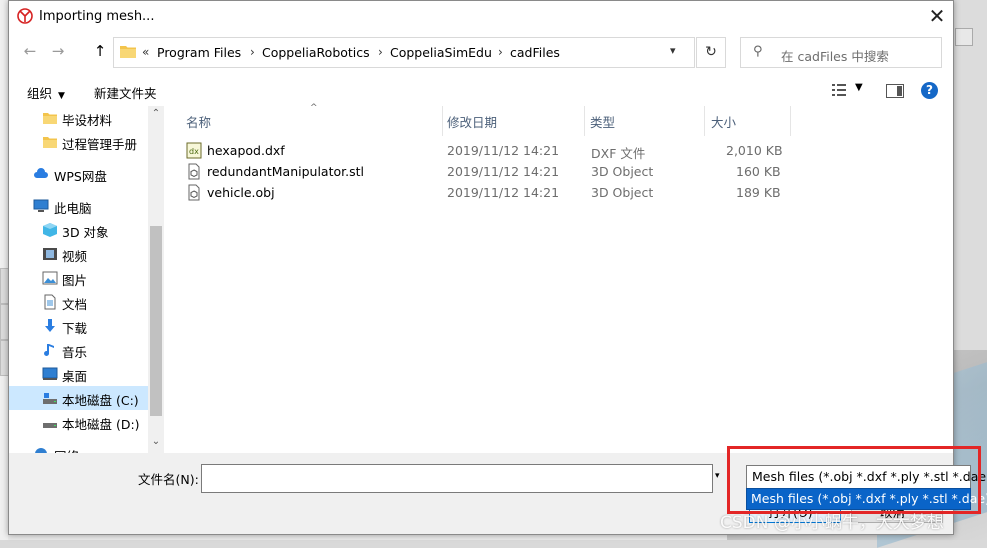 The height and width of the screenshot is (548, 987). What do you see at coordinates (602, 121) in the screenshot?
I see `column-header-type: 类型` at bounding box center [602, 121].